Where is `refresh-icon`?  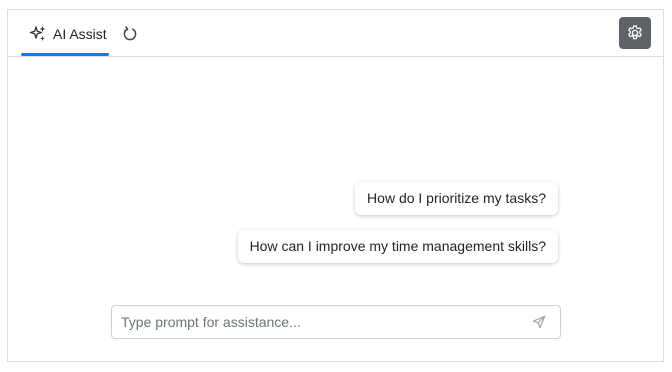 refresh-icon is located at coordinates (130, 34).